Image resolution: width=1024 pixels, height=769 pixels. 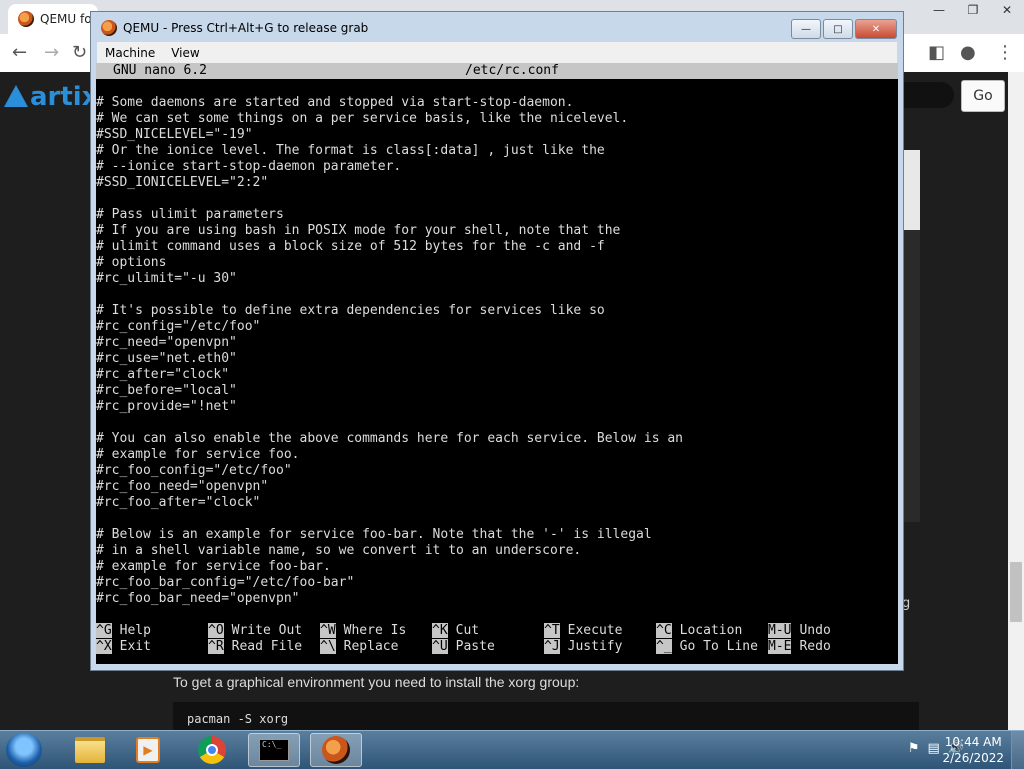 I want to click on nano-text-line: # Pass ulimit parameters, so click(x=190, y=214).